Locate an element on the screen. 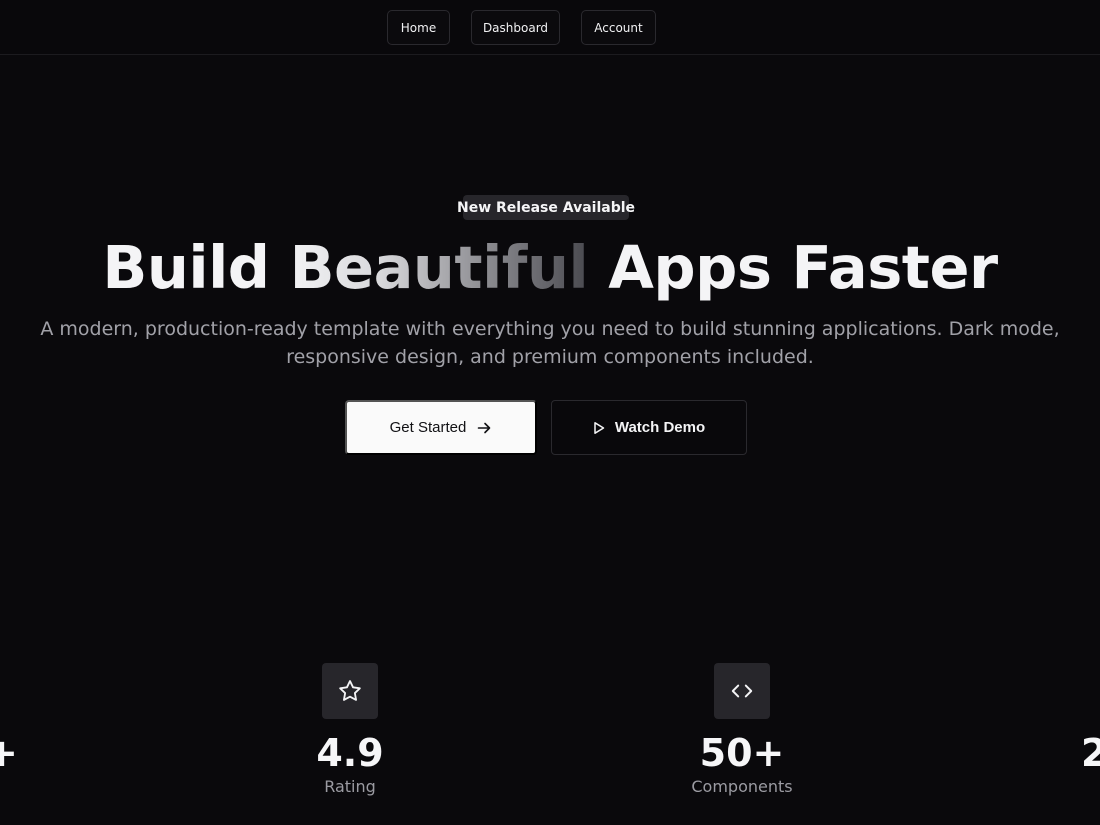 This screenshot has width=1100, height=825. headline-part-1: Build is located at coordinates (196, 267).